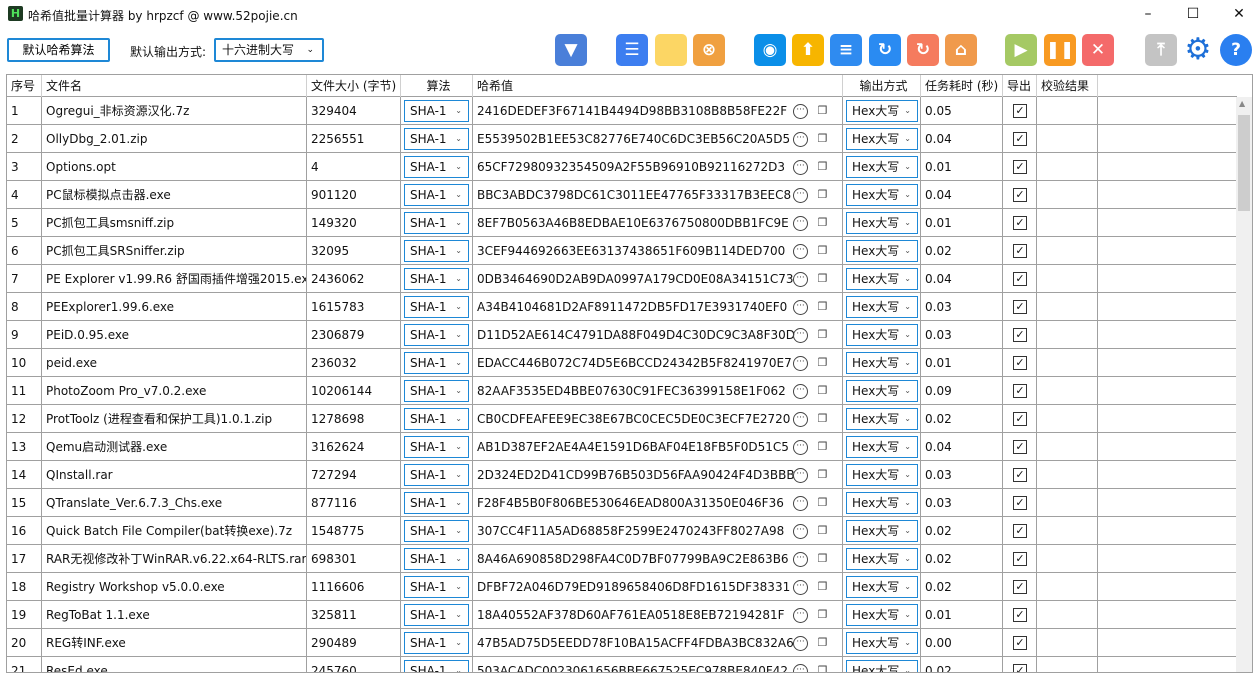 The image size is (1255, 673). I want to click on broom-icon: ⌂, so click(961, 50).